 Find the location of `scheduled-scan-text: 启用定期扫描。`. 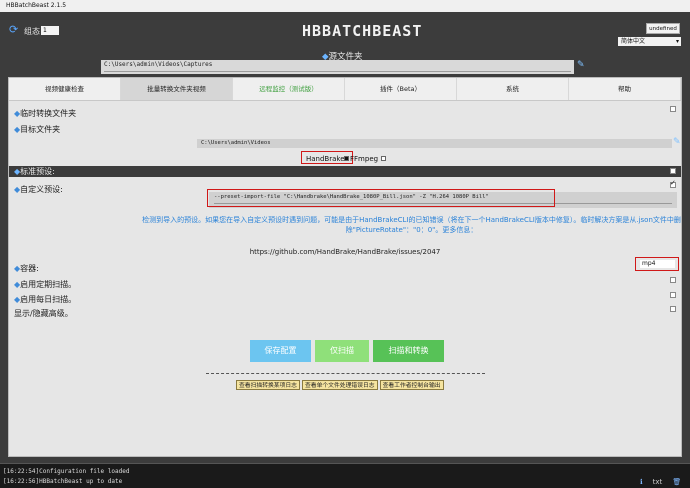

scheduled-scan-text: 启用定期扫描。 is located at coordinates (48, 284).